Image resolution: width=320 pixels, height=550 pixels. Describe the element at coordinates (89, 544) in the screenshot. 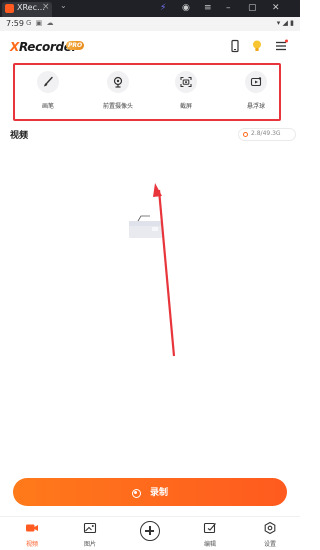

I see `nav-label-images: 图片` at that location.